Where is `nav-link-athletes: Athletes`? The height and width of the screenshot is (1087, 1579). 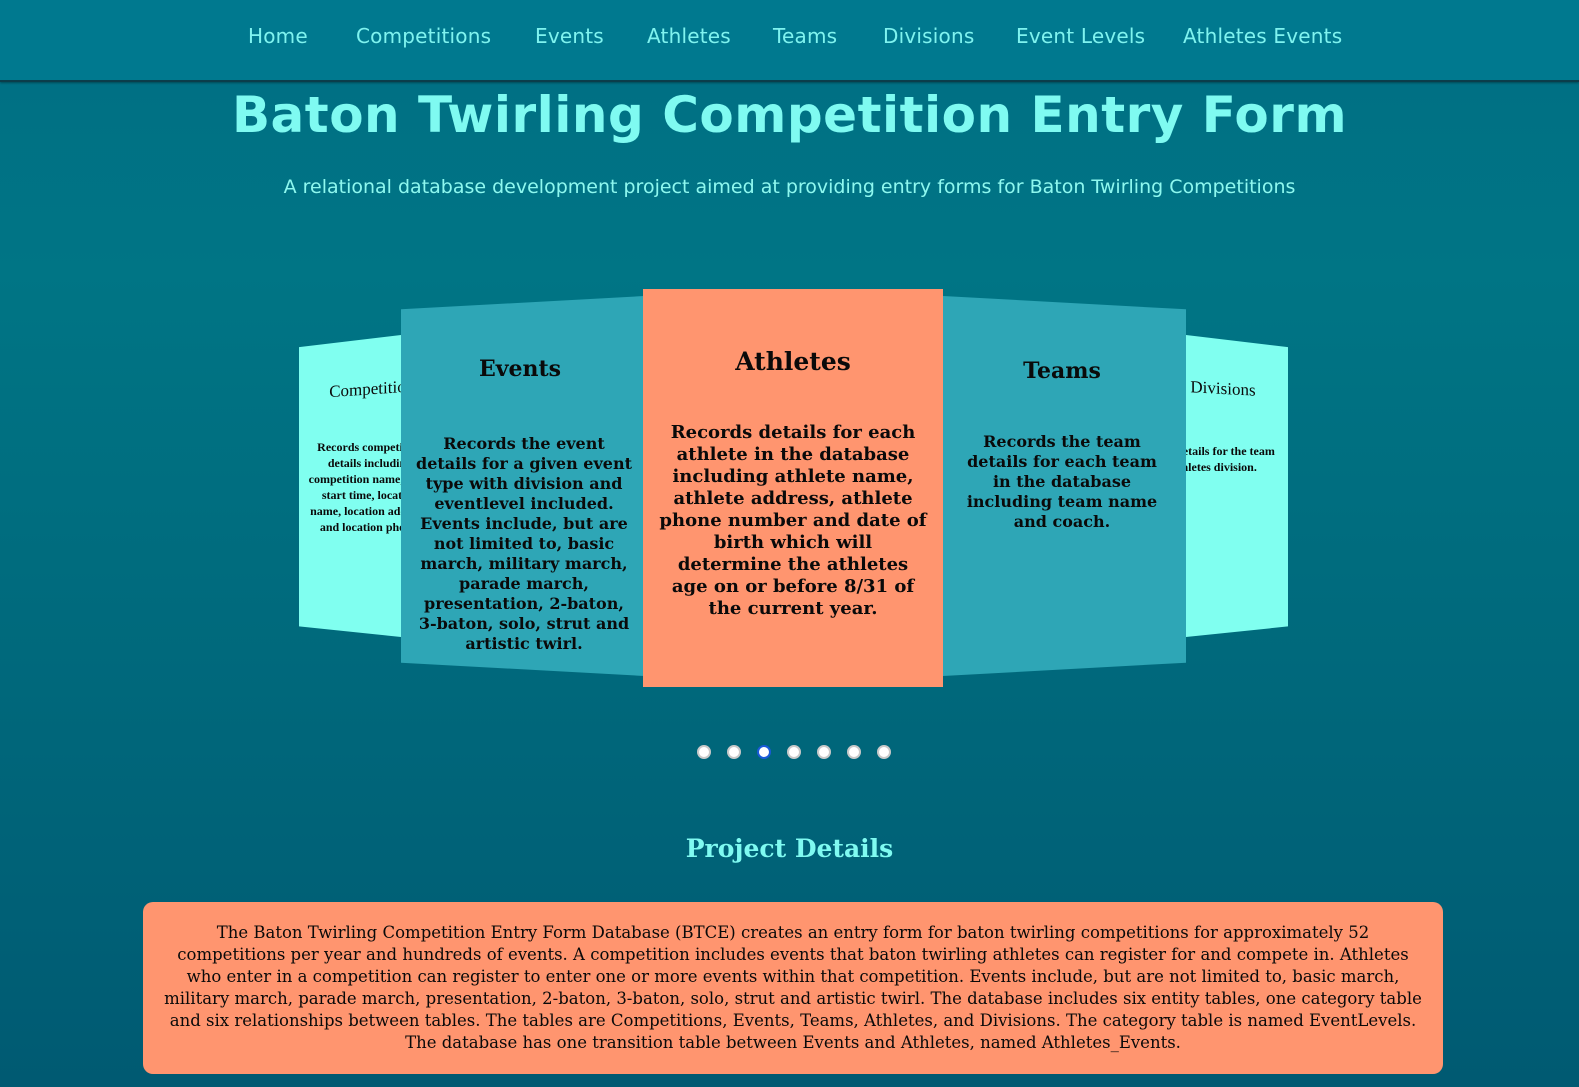 nav-link-athletes: Athletes is located at coordinates (689, 36).